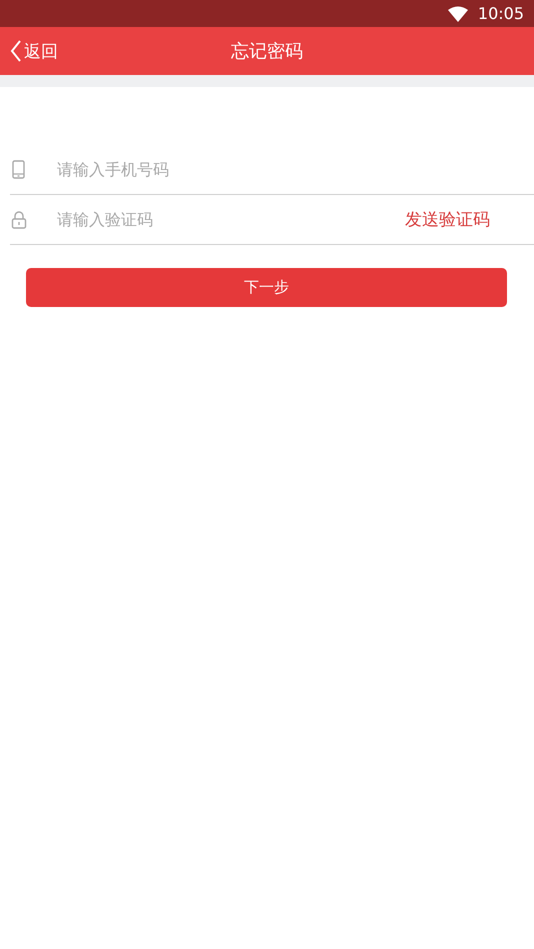  I want to click on input-field: 请输入验证码, so click(231, 219).